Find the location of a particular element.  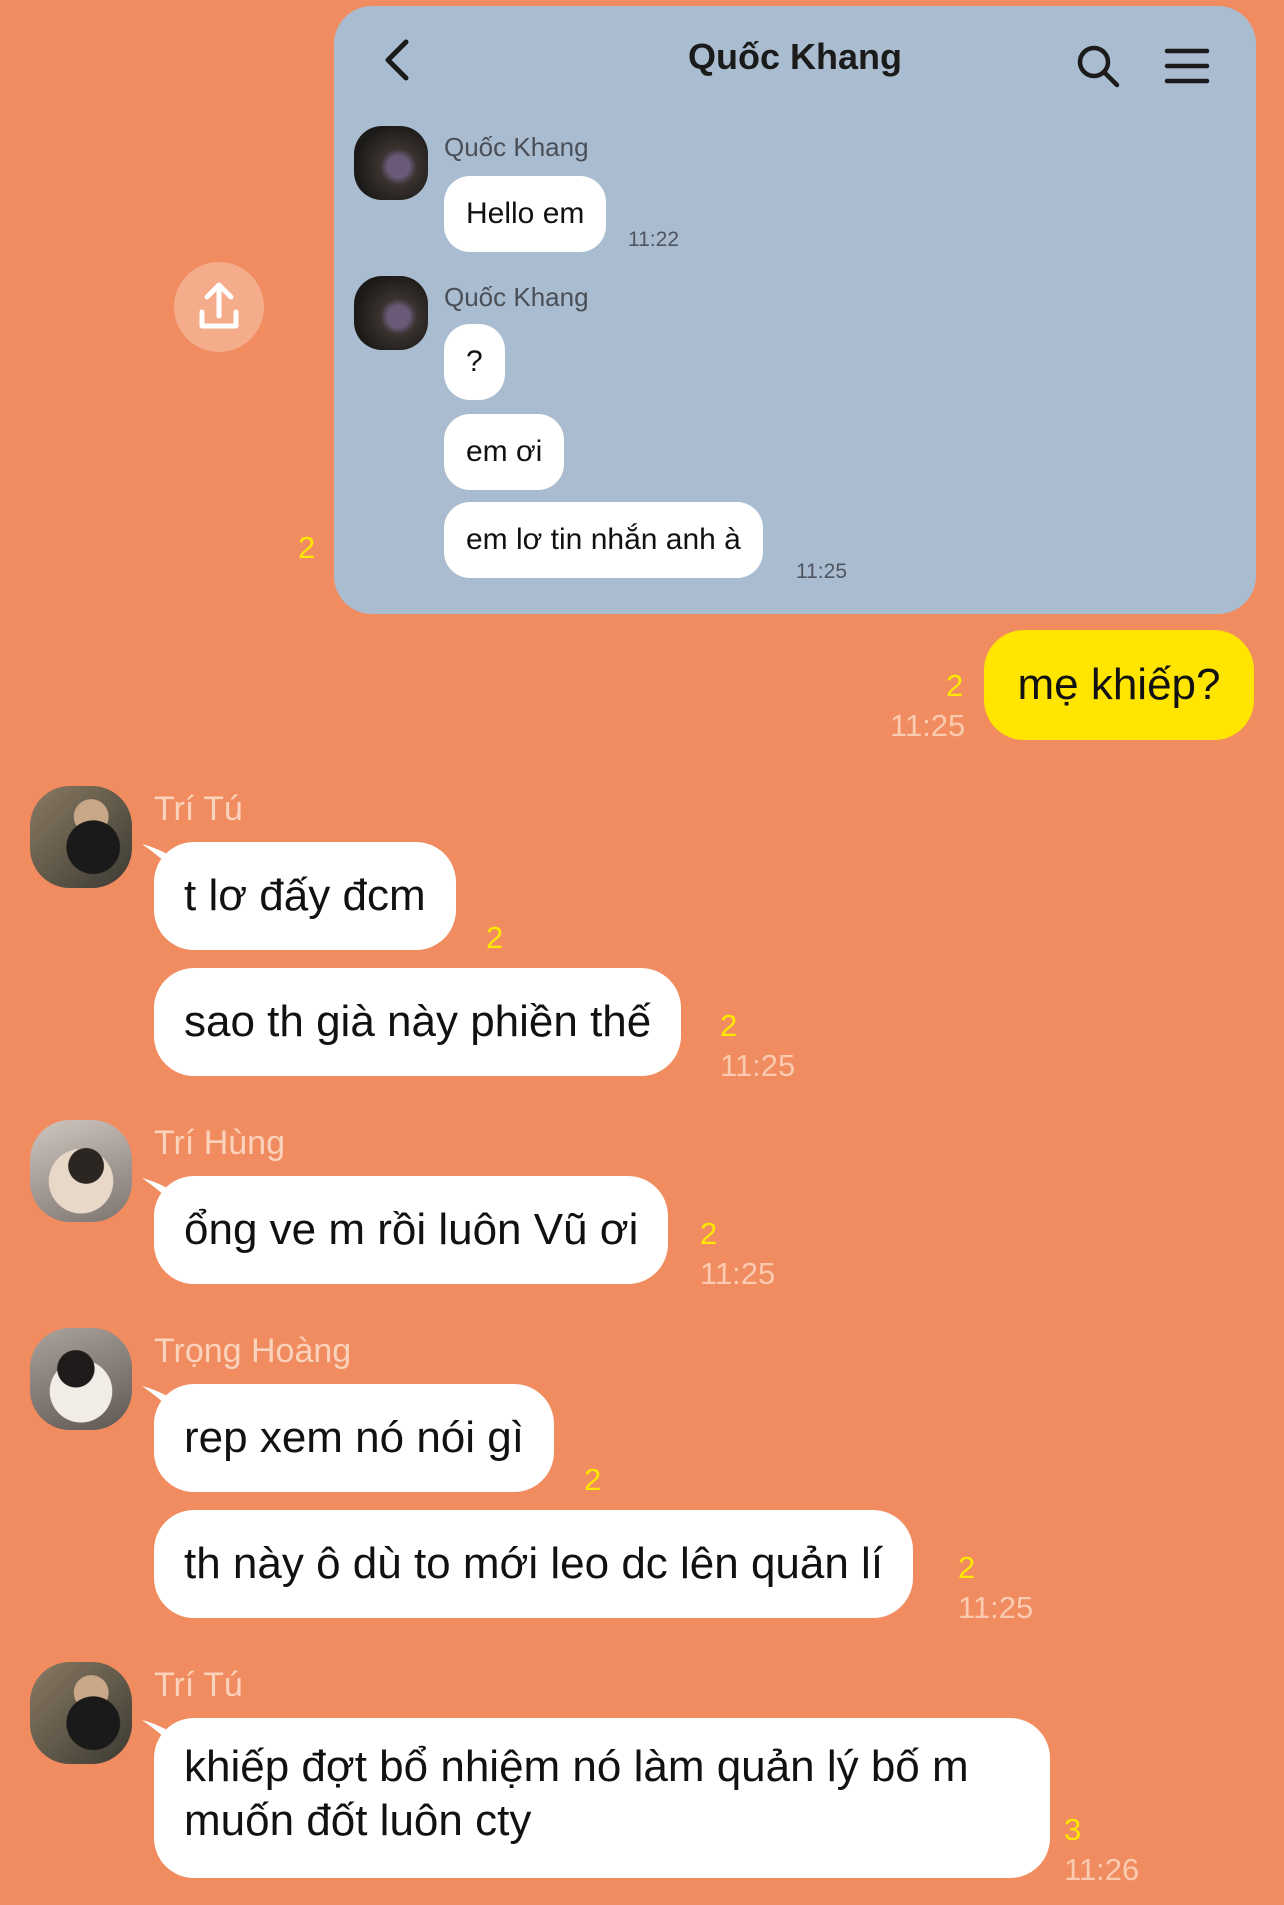

message-bubble: ? is located at coordinates (474, 362).